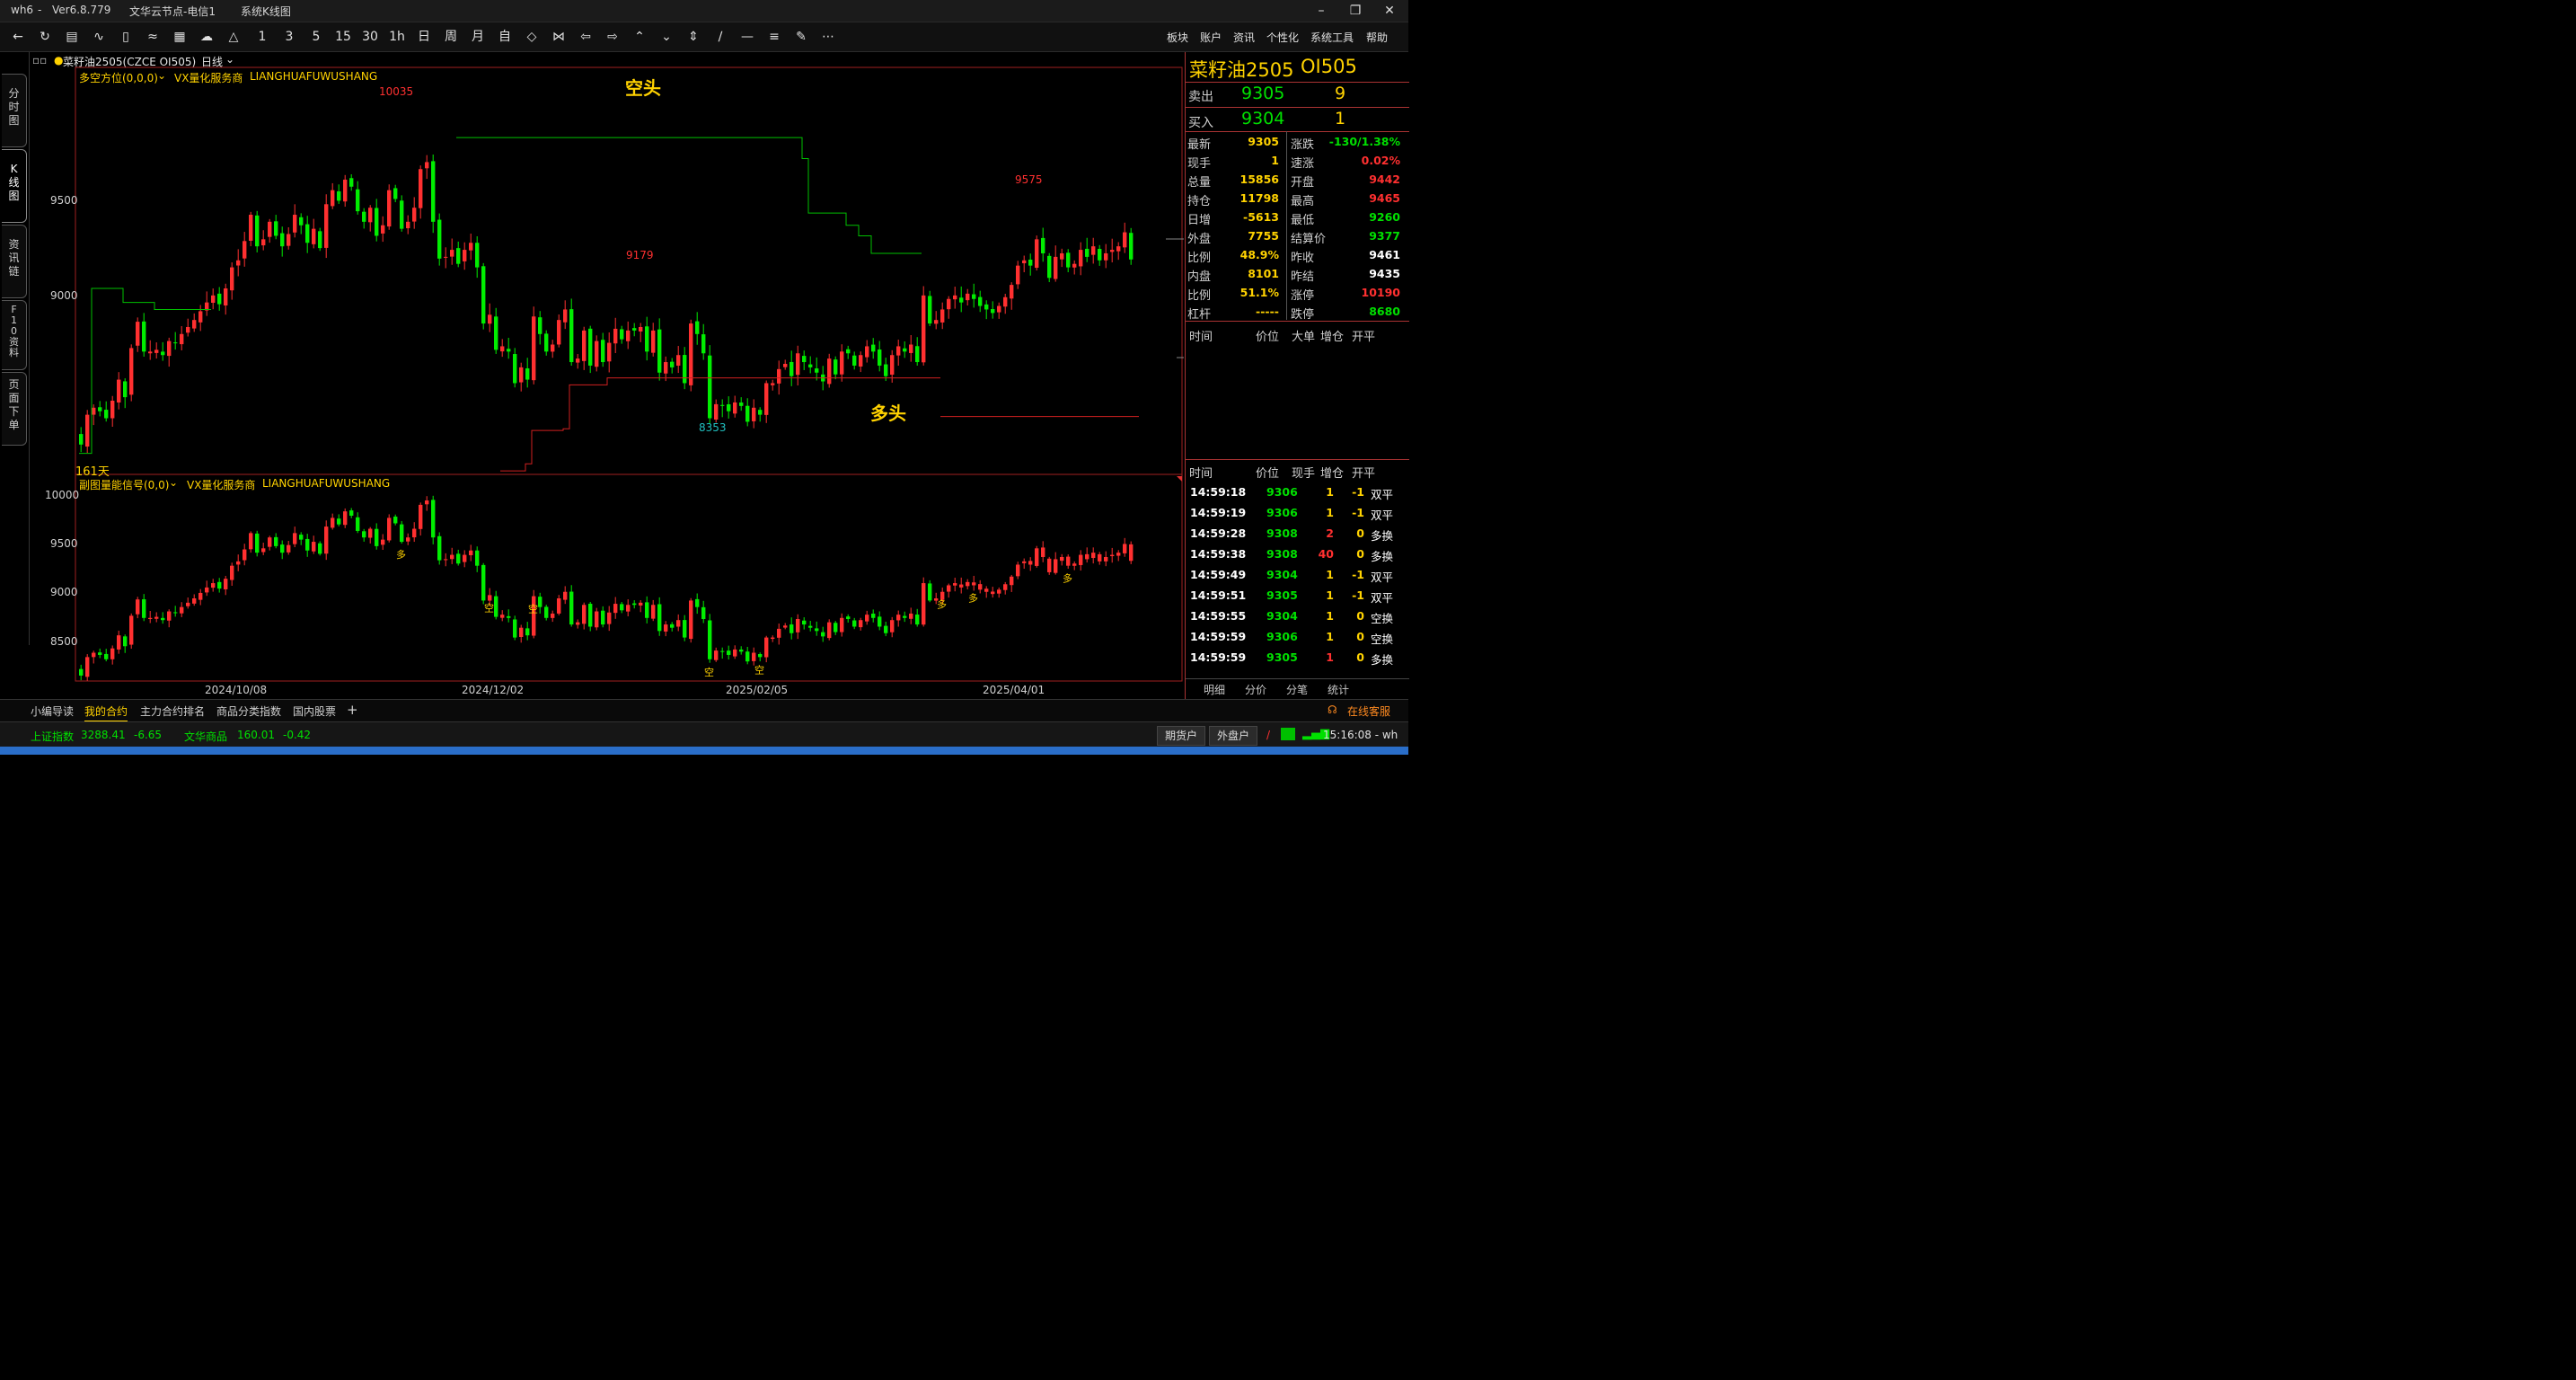  What do you see at coordinates (1211, 37) in the screenshot?
I see `menu-account: 账户` at bounding box center [1211, 37].